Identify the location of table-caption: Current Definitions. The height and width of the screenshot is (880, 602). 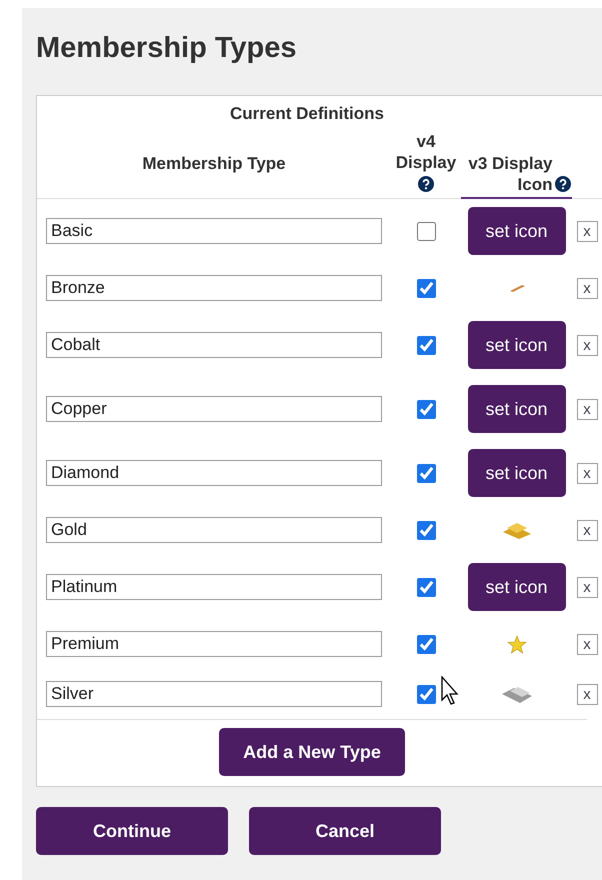
(307, 114).